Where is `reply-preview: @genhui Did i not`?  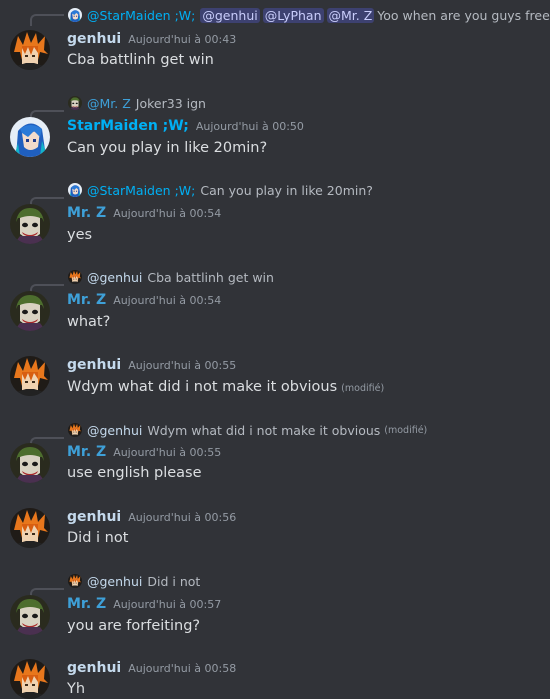
reply-preview: @genhui Did i not is located at coordinates (134, 581).